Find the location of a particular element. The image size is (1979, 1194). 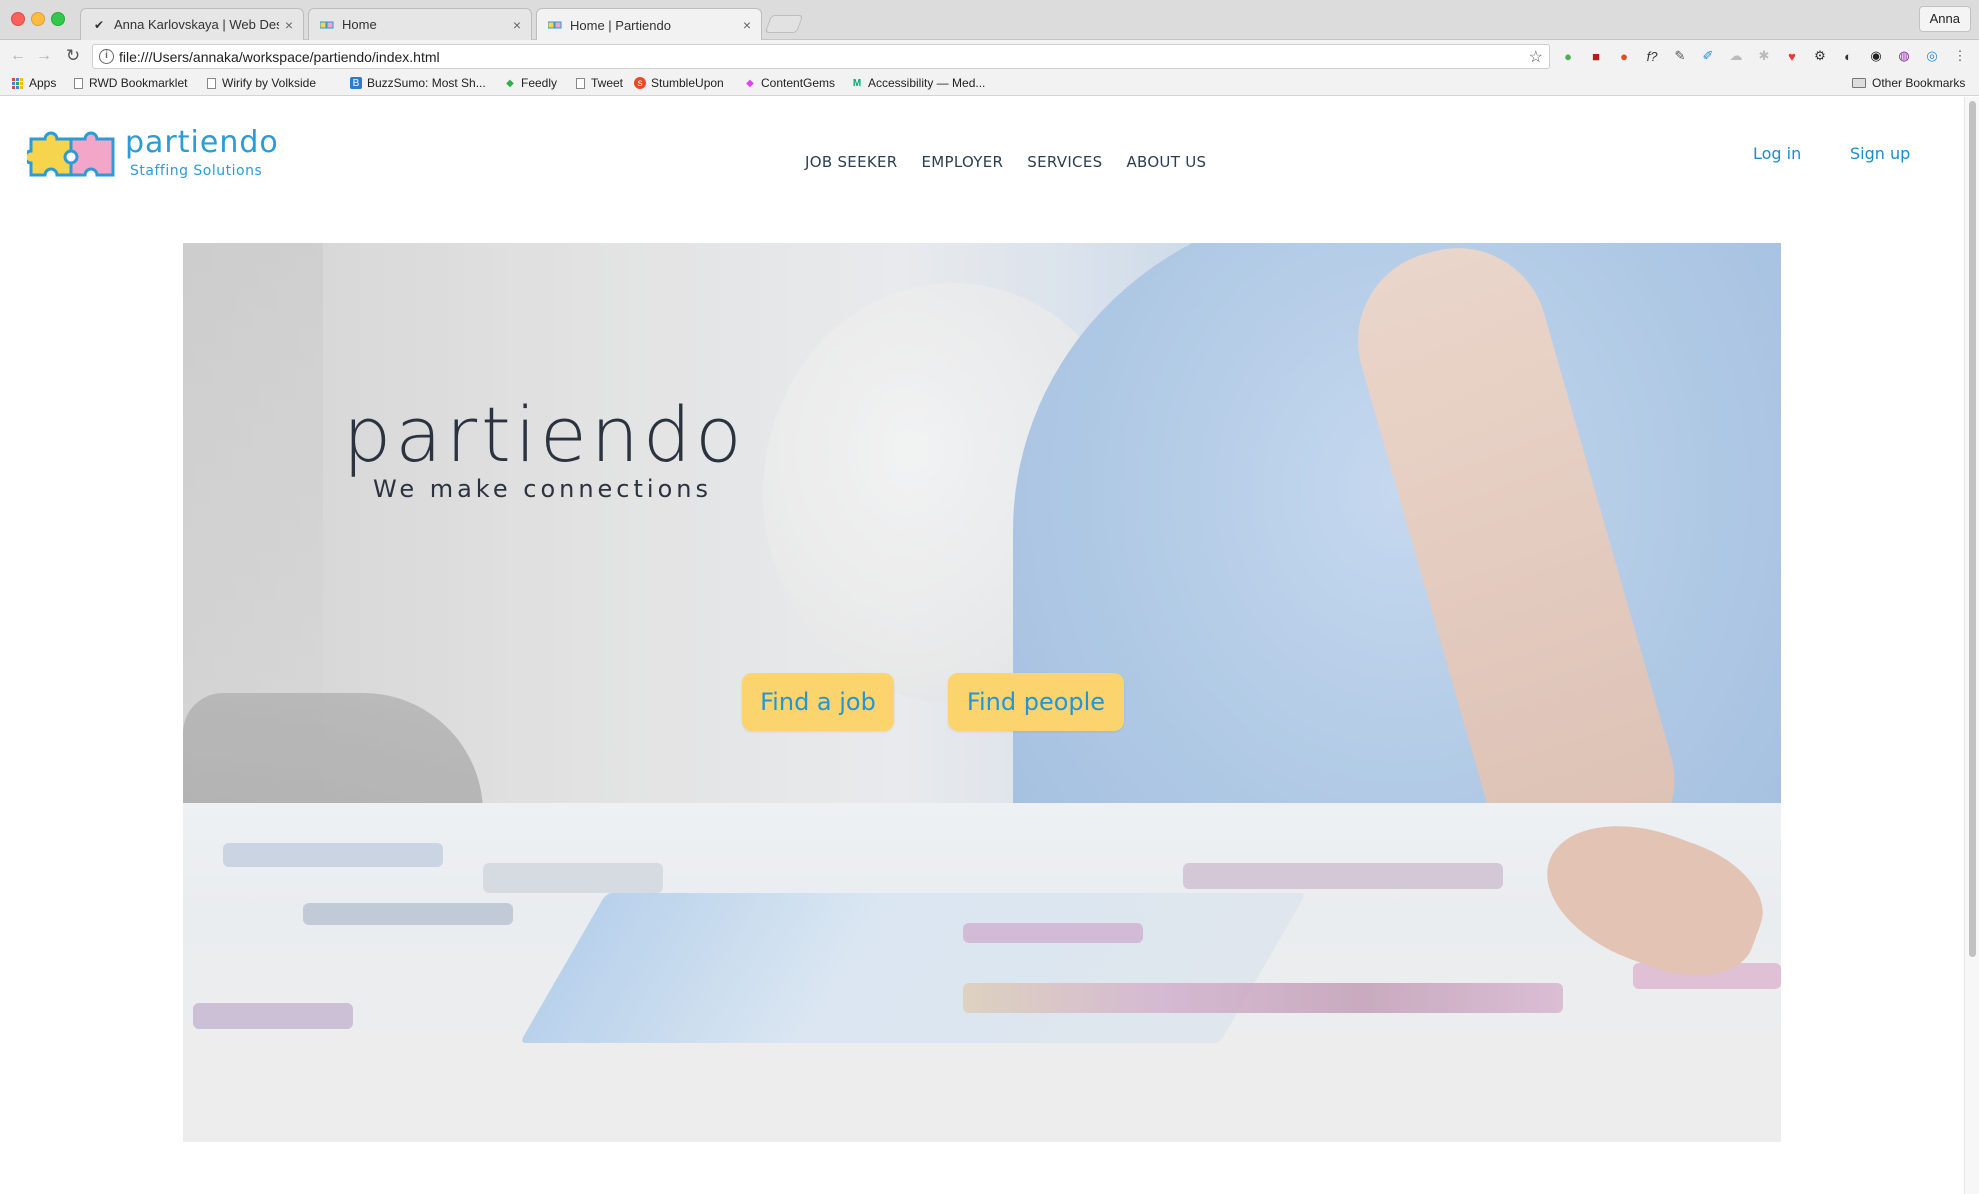

nav-about-us: ABOUT US is located at coordinates (1166, 162).